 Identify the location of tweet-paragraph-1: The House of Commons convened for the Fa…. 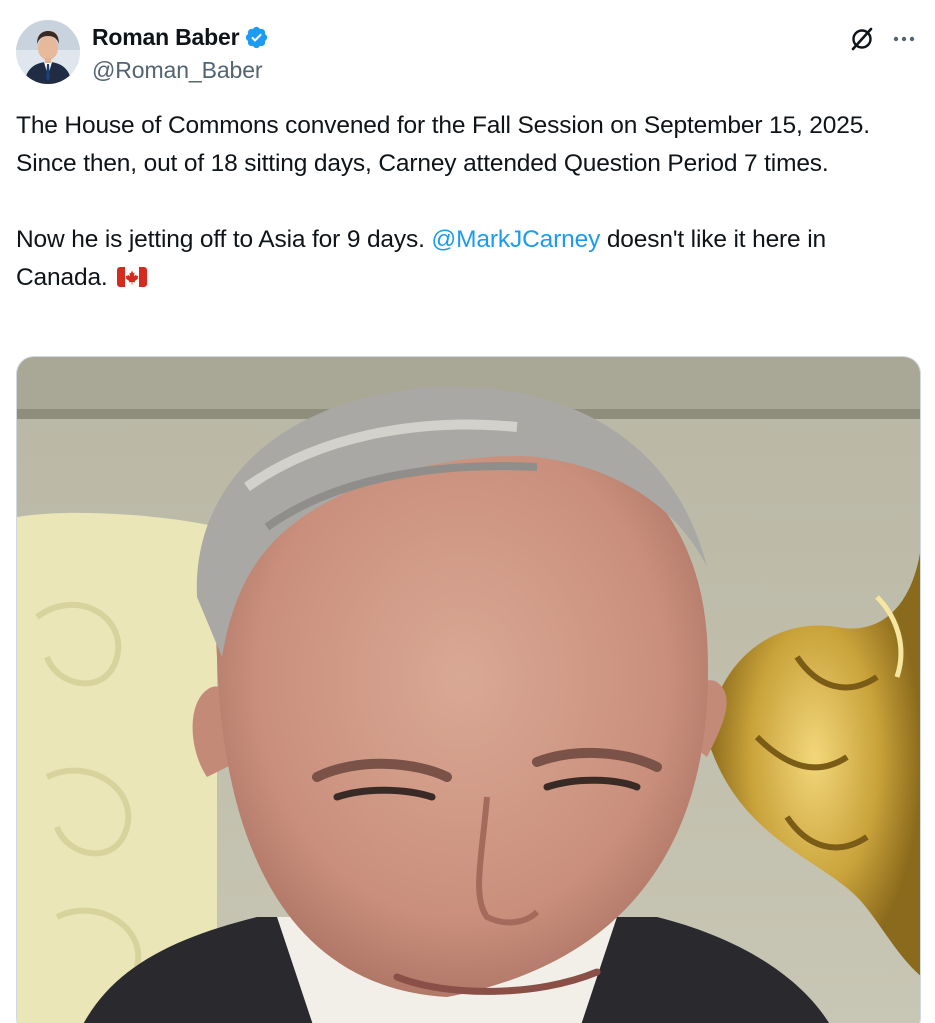
(443, 144).